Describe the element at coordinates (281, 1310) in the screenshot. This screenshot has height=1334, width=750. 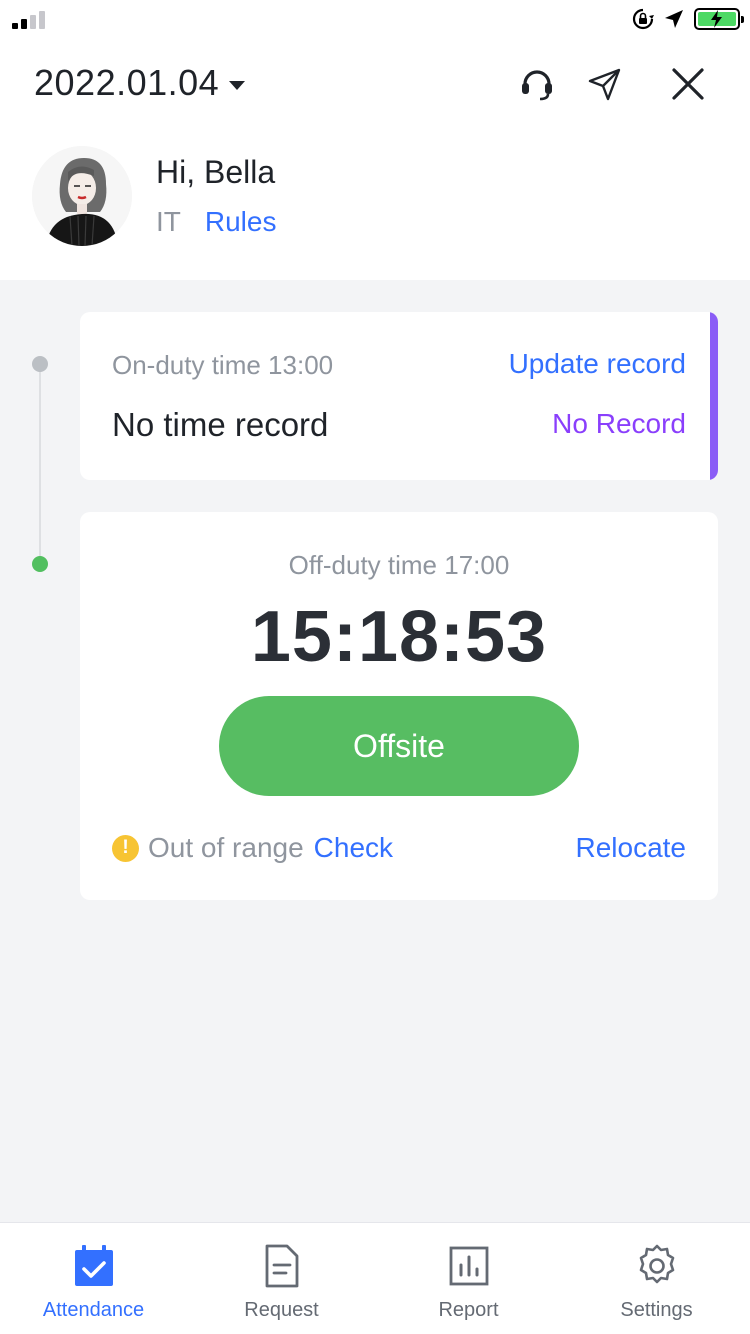
I see `tab-label: Request` at that location.